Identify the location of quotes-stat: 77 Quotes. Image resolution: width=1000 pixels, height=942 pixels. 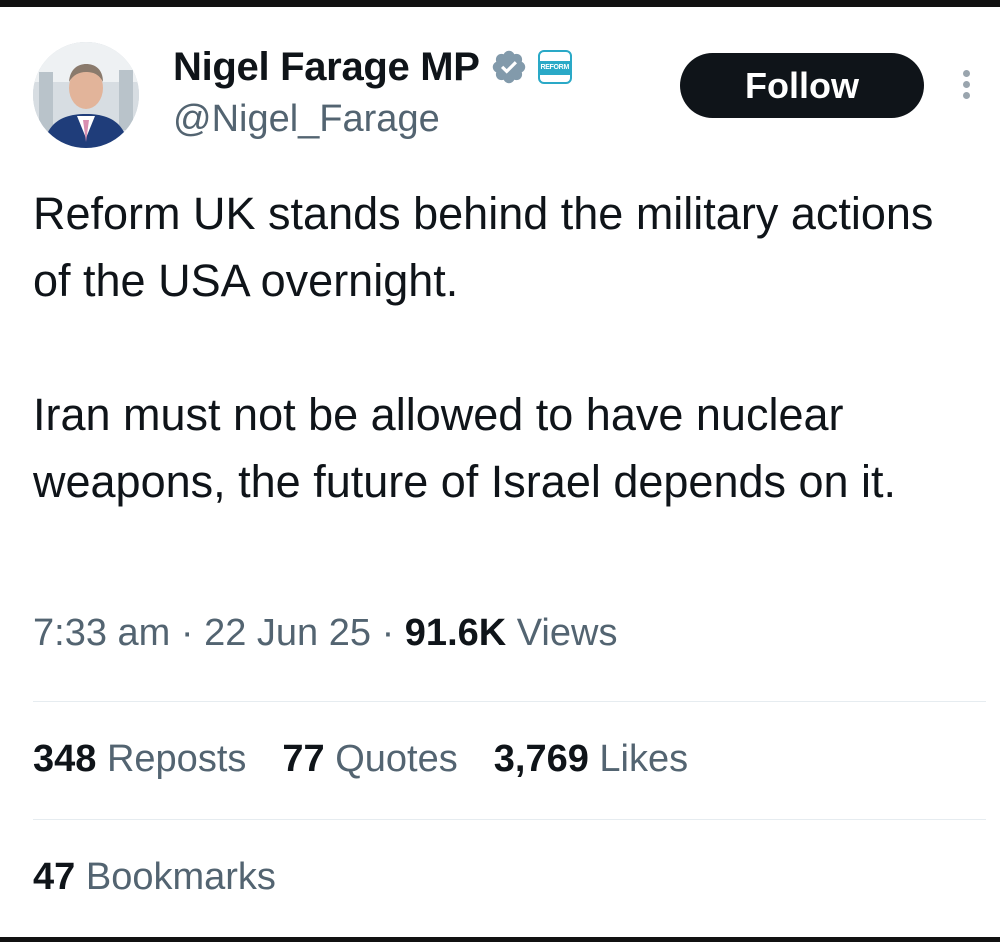
(369, 759).